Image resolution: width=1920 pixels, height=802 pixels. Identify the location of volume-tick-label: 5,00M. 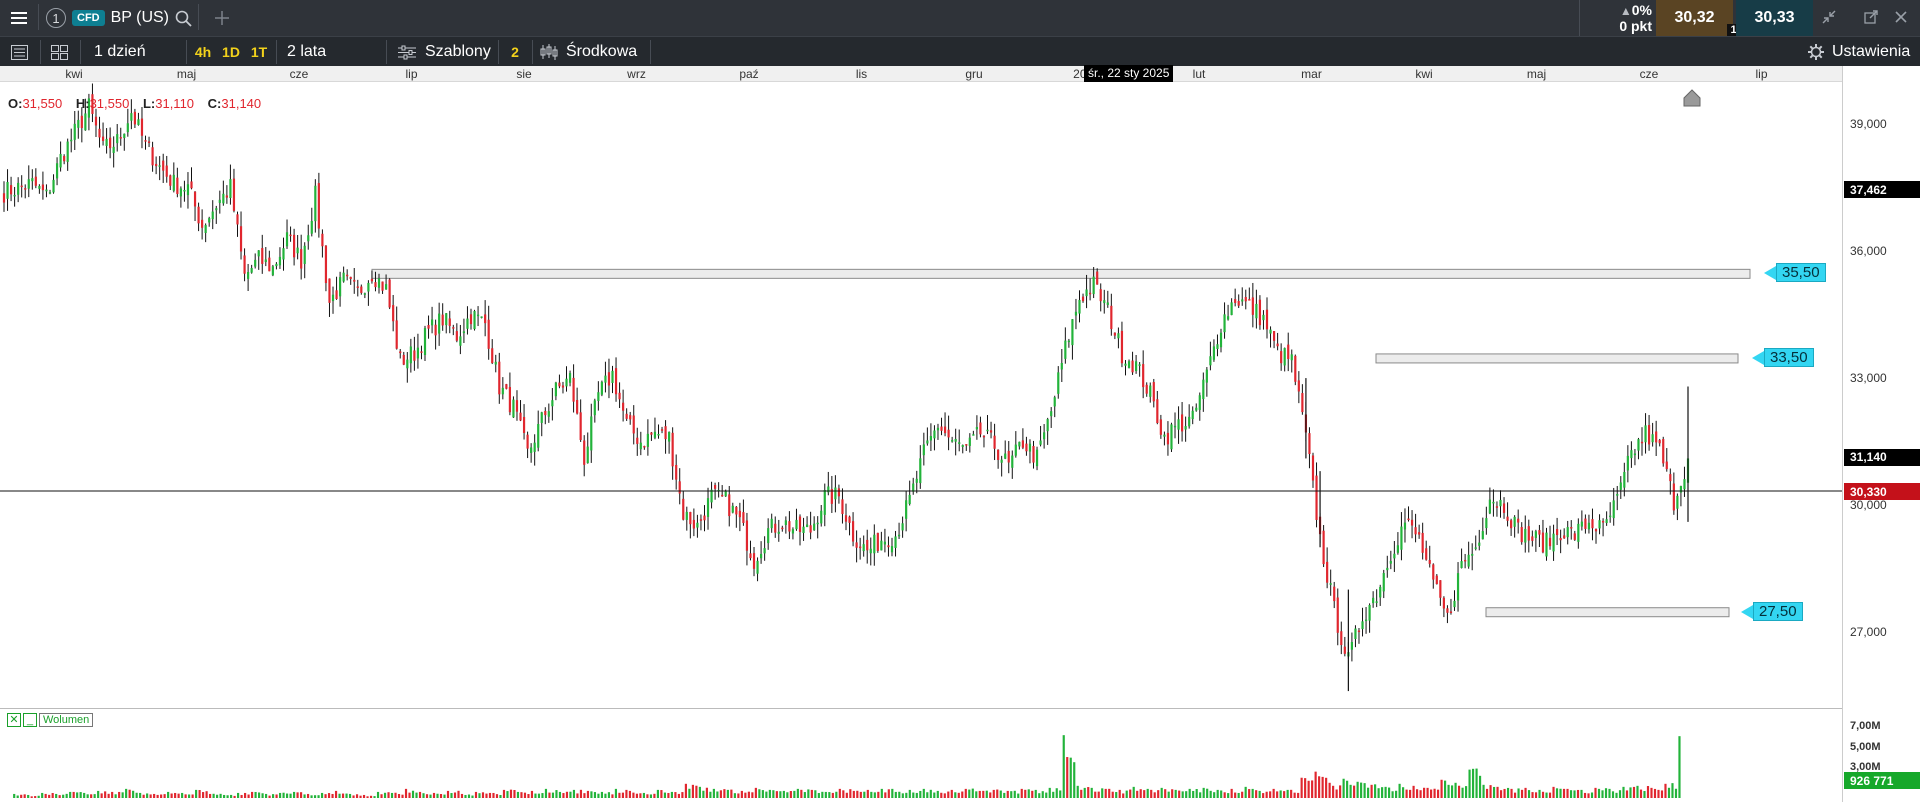
(1865, 746).